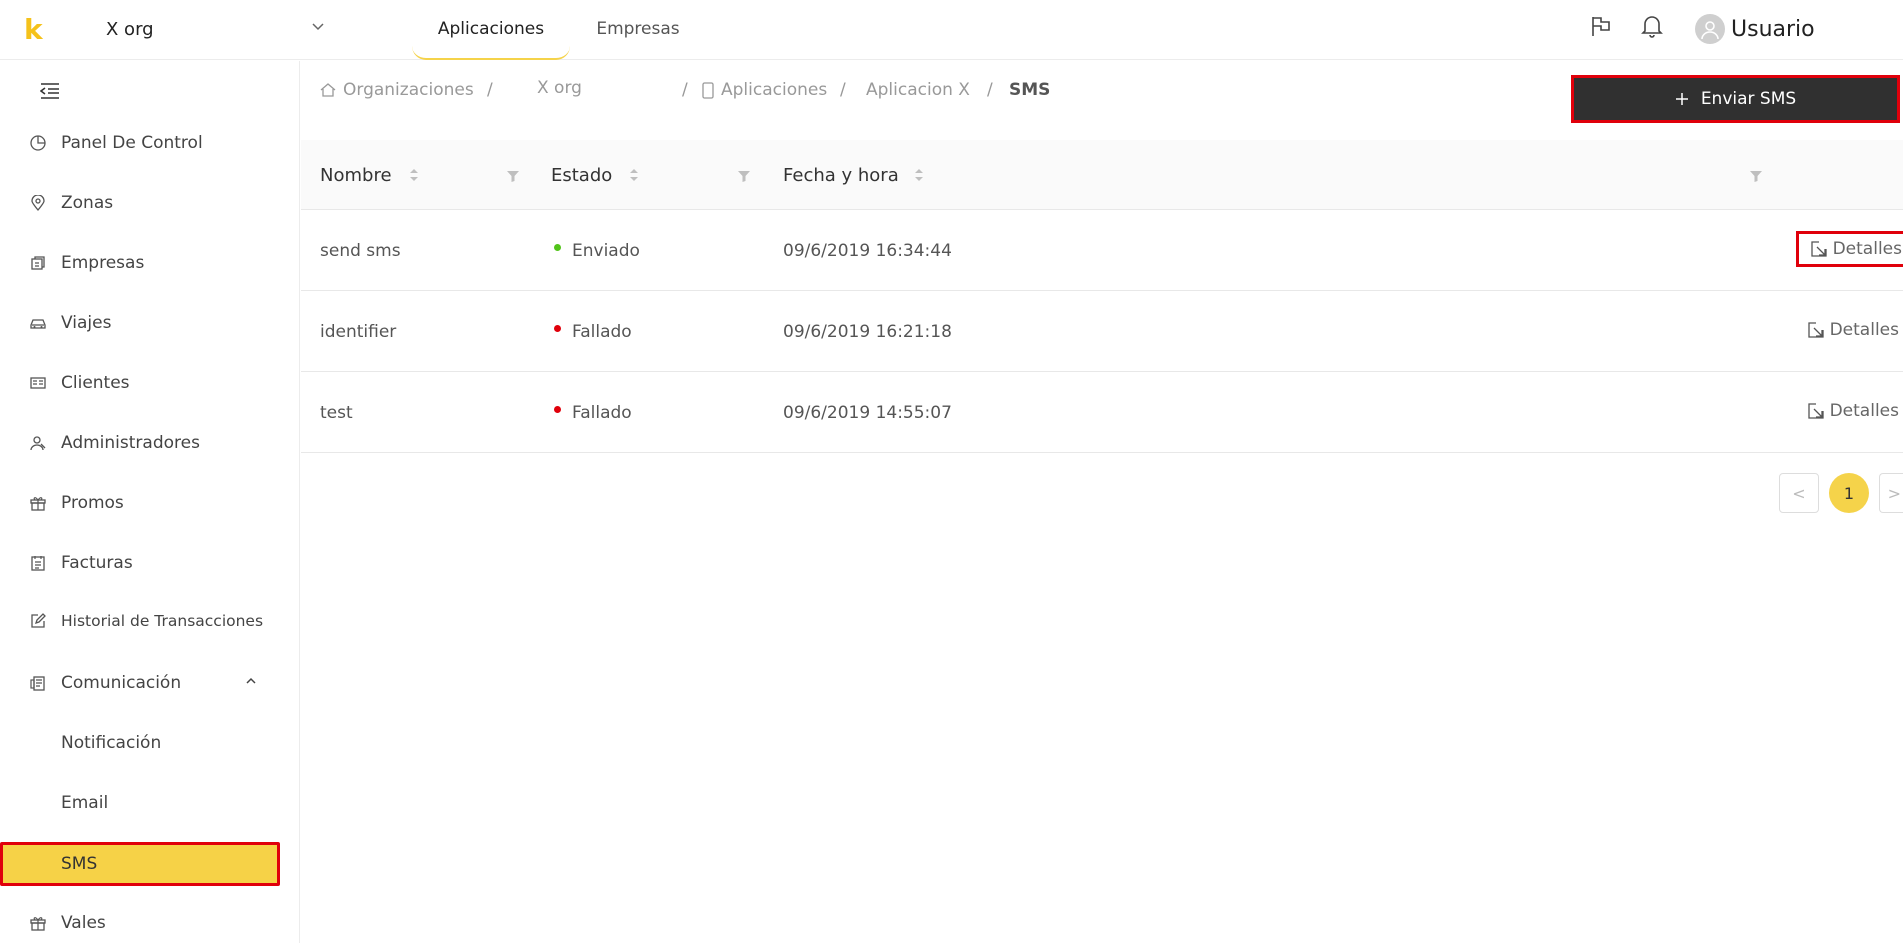  Describe the element at coordinates (559, 88) in the screenshot. I see `breadcrumb-org: X org` at that location.